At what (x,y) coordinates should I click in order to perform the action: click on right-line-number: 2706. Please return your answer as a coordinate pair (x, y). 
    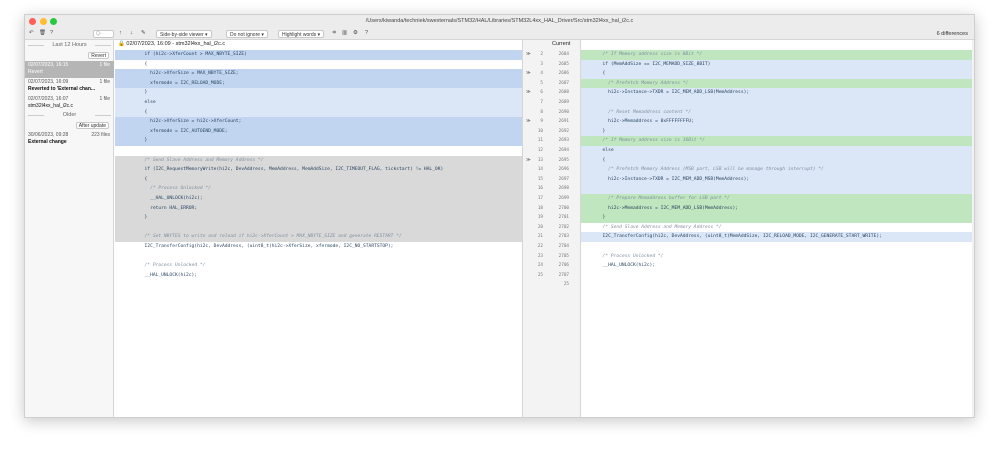
    Looking at the image, I should click on (563, 266).